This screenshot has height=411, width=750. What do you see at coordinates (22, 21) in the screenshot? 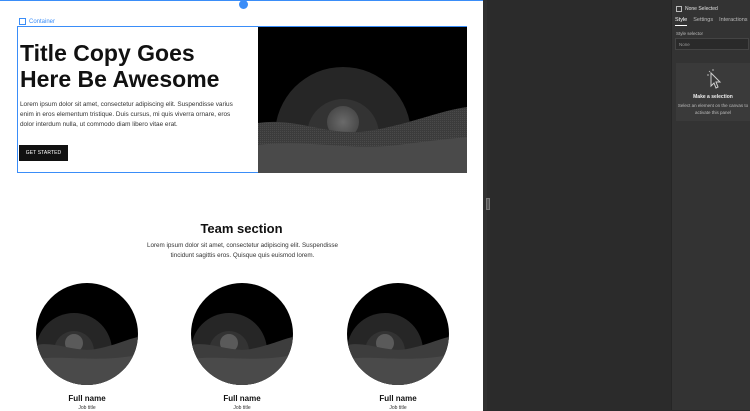
I see `container-icon` at bounding box center [22, 21].